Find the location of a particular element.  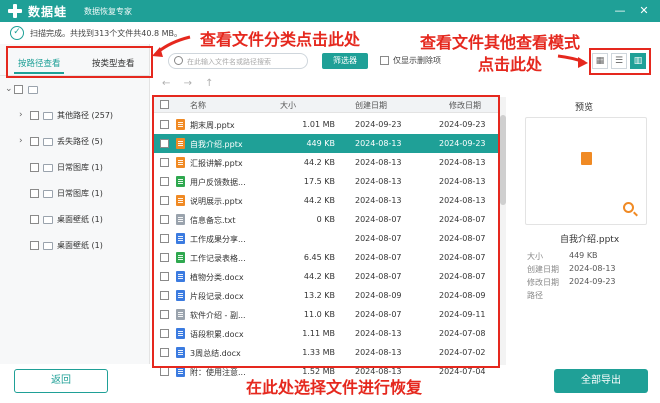

search-input: 在此输入文件名或路径搜索 is located at coordinates (238, 61).